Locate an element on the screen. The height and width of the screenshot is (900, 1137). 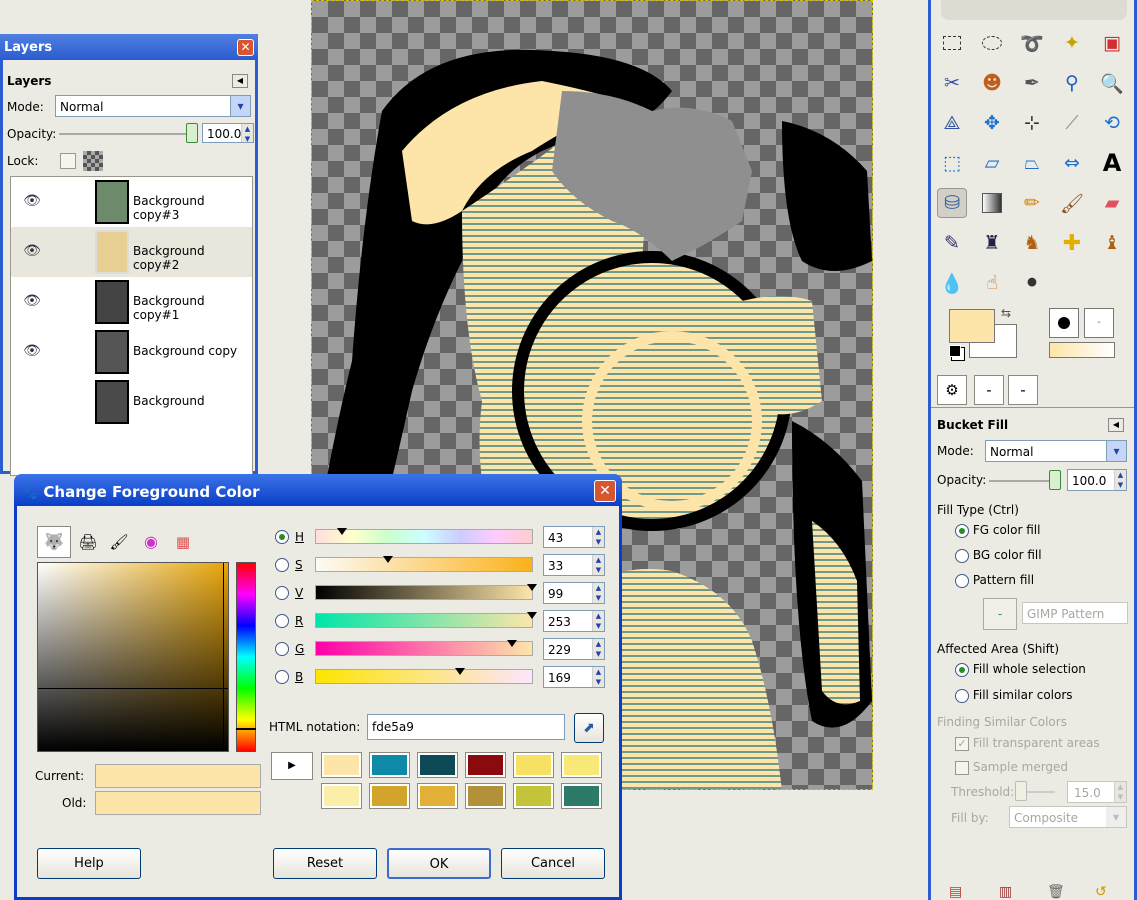
fill-transparent-checkbox: ✓ Fill transparent areas is located at coordinates (1027, 743).